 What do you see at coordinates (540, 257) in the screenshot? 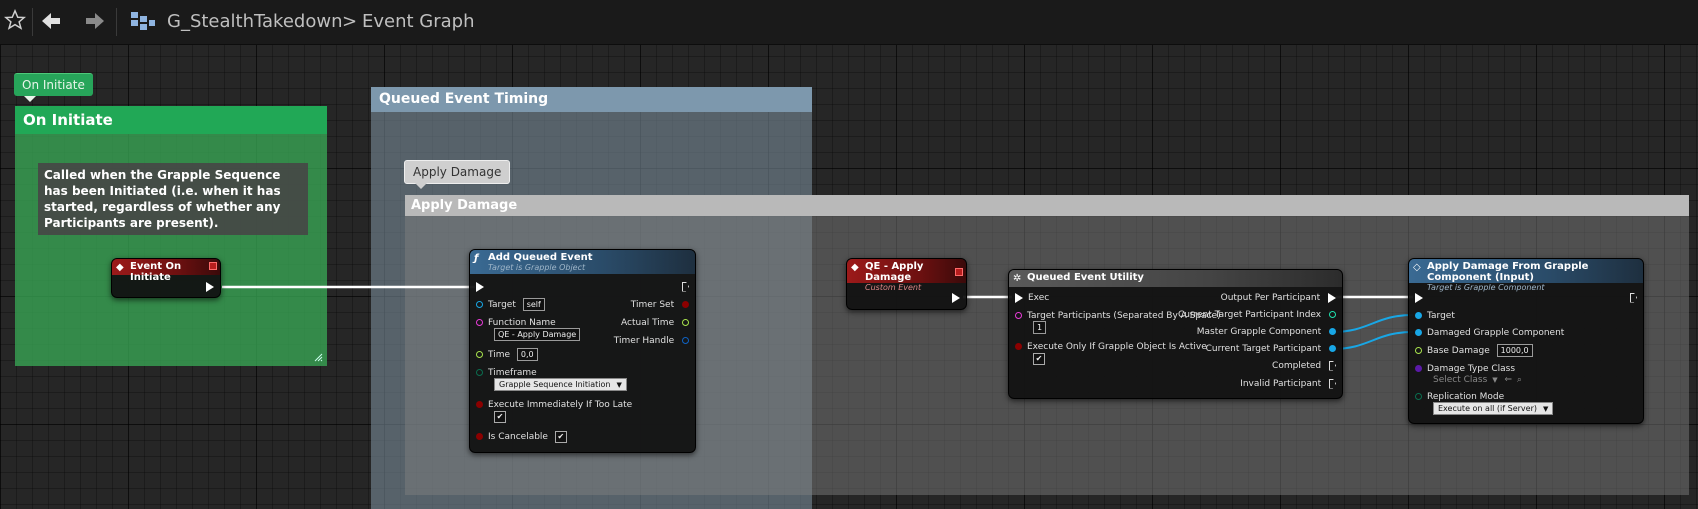
I see `node-title: Add Queued Event` at bounding box center [540, 257].